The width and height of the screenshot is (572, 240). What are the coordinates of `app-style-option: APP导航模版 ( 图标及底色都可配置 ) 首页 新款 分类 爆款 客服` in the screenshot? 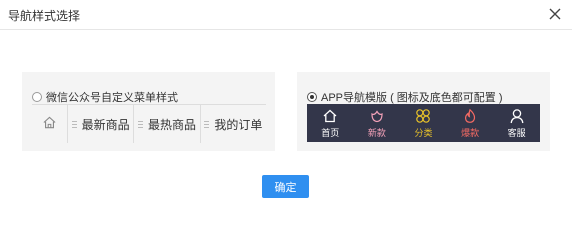 It's located at (423, 111).